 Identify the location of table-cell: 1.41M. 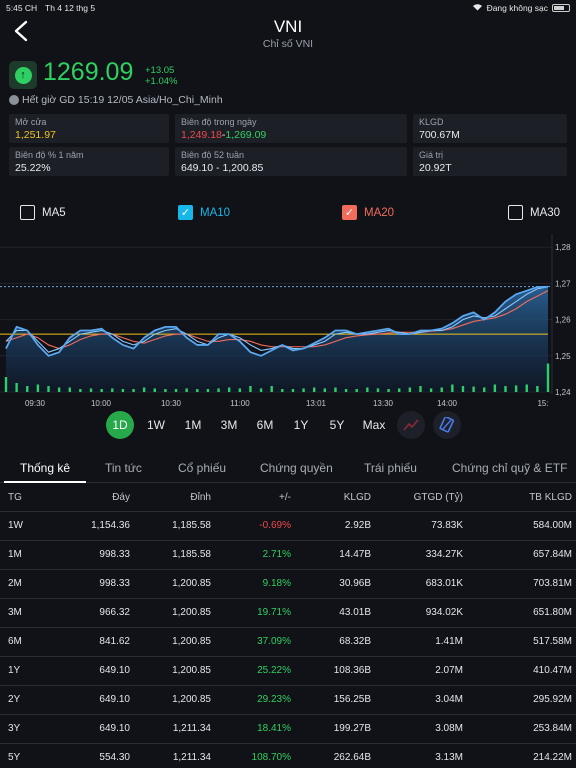
(421, 641).